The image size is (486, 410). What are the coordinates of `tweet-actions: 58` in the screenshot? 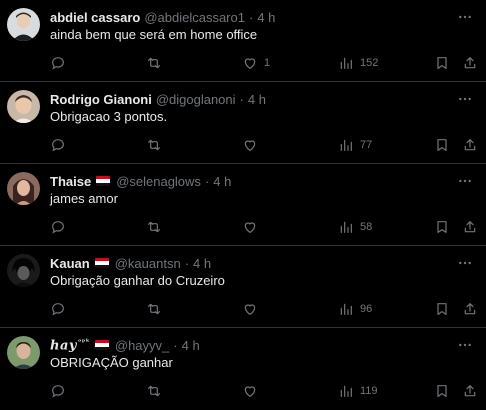 It's located at (262, 227).